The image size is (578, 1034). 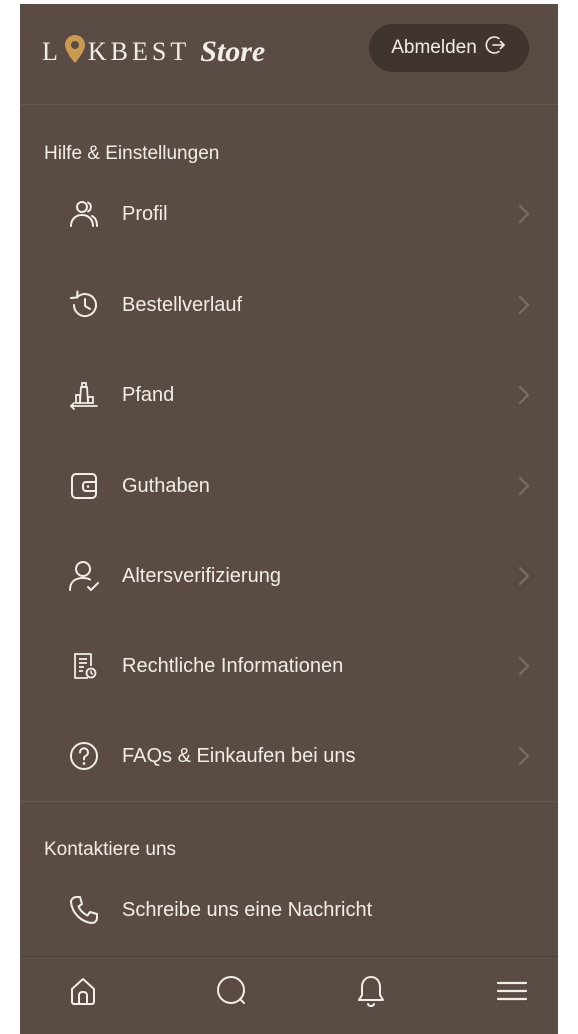 What do you see at coordinates (52, 51) in the screenshot?
I see `logo-text-left: L` at bounding box center [52, 51].